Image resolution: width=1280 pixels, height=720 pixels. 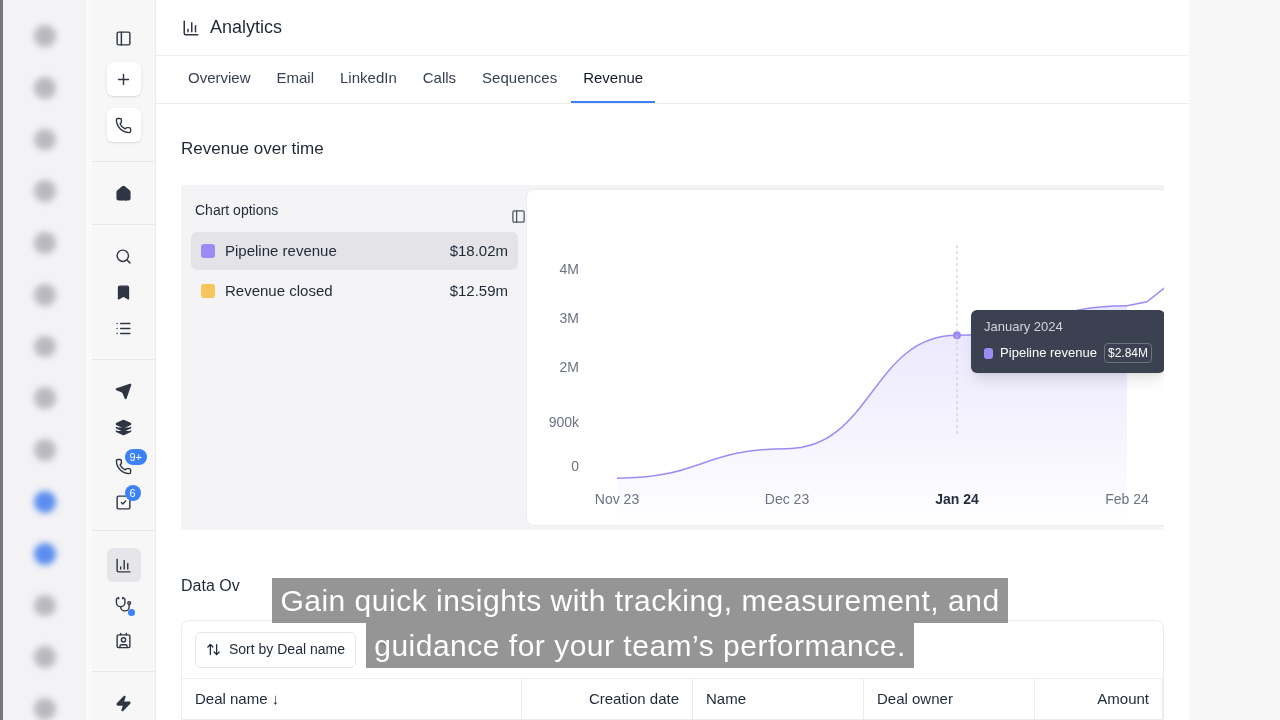 I want to click on axis-label: Jan 24, so click(x=957, y=499).